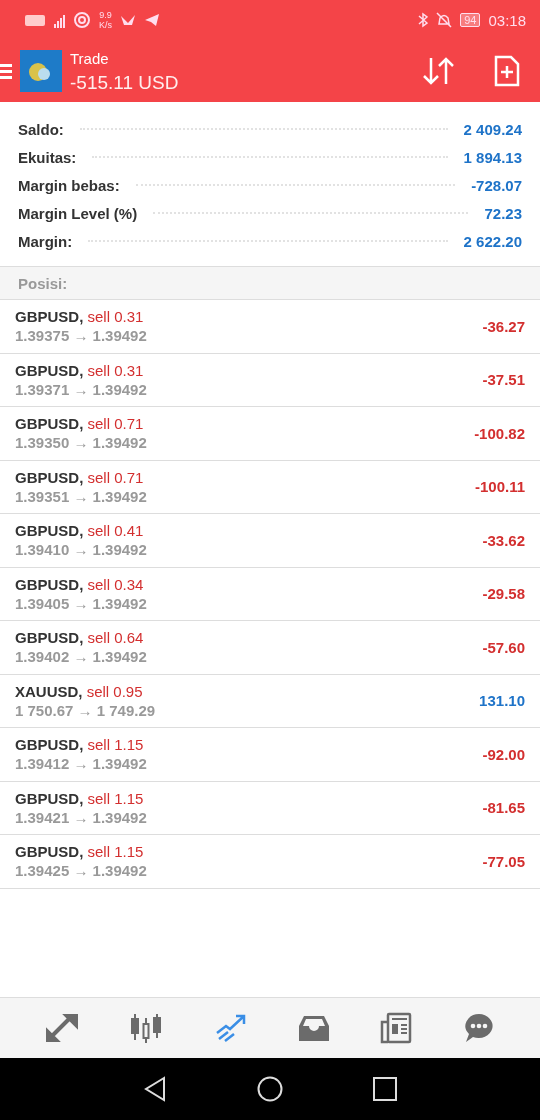 Image resolution: width=540 pixels, height=1120 pixels. What do you see at coordinates (115, 531) in the screenshot?
I see `position-order: sell 0.41` at bounding box center [115, 531].